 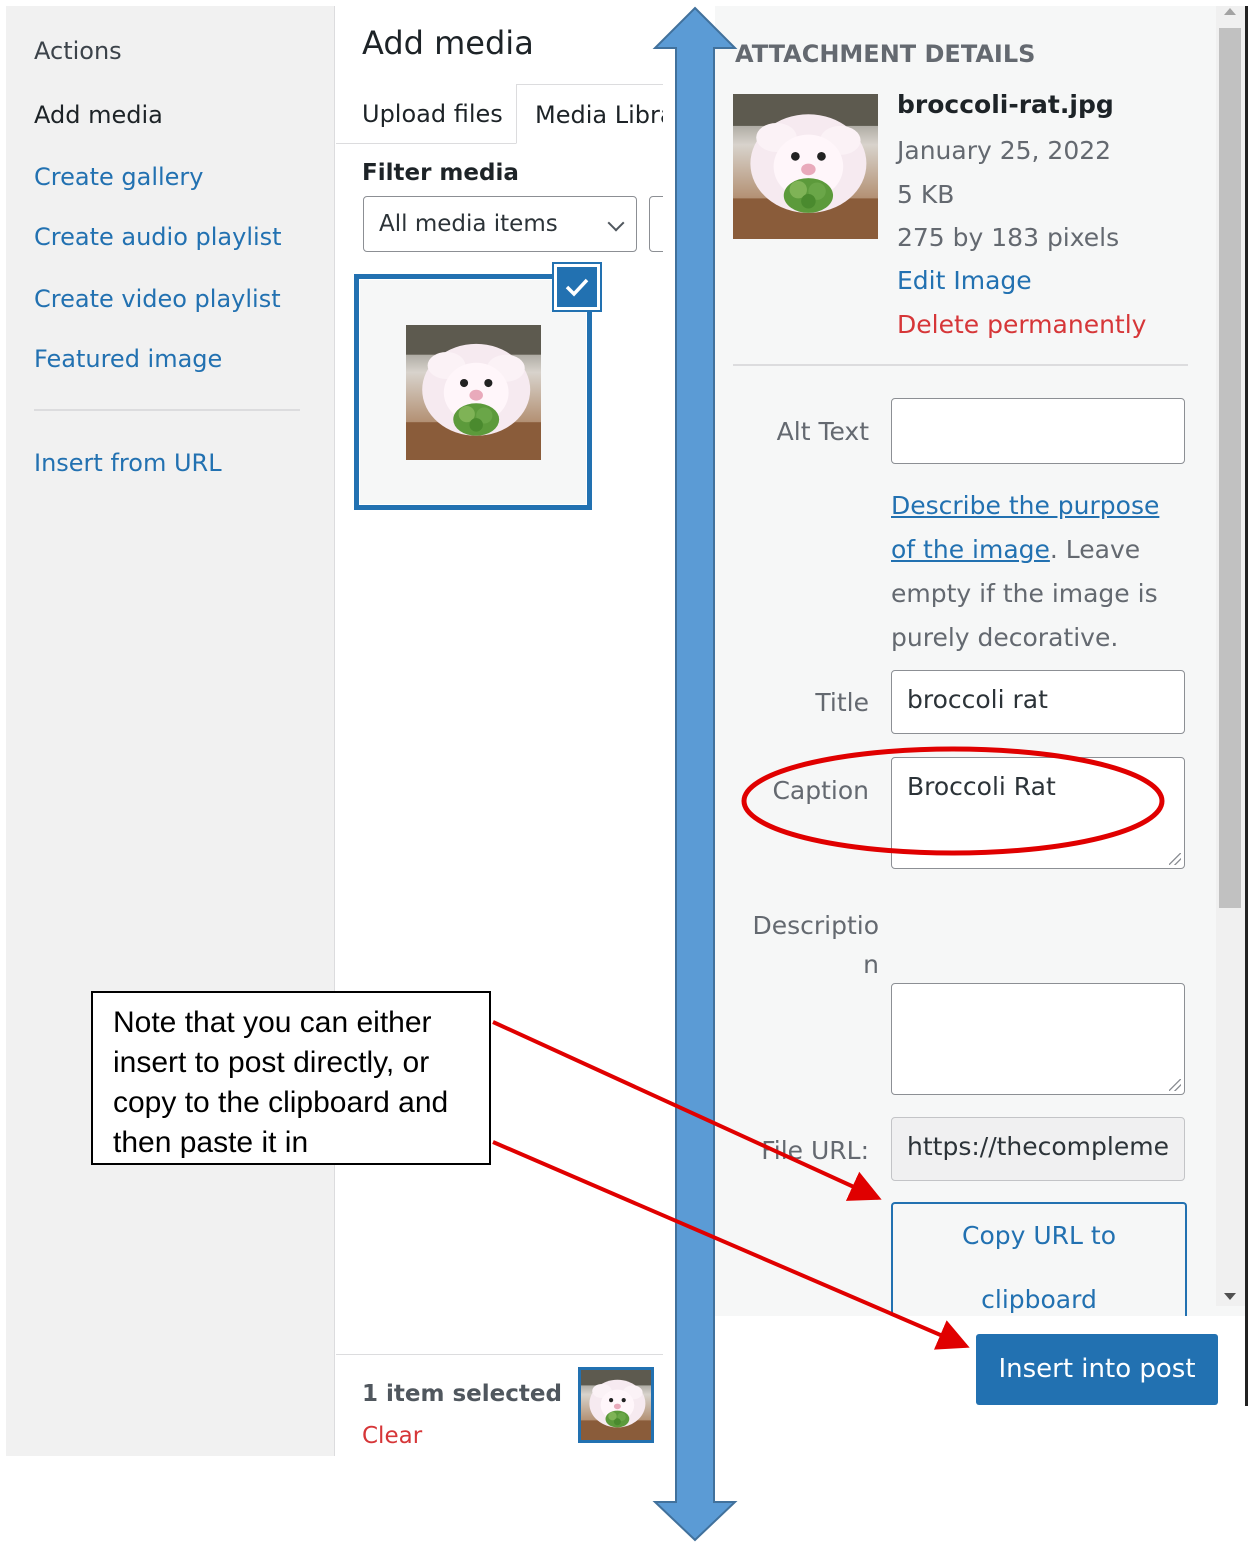 What do you see at coordinates (960, 365) in the screenshot?
I see `details-separator` at bounding box center [960, 365].